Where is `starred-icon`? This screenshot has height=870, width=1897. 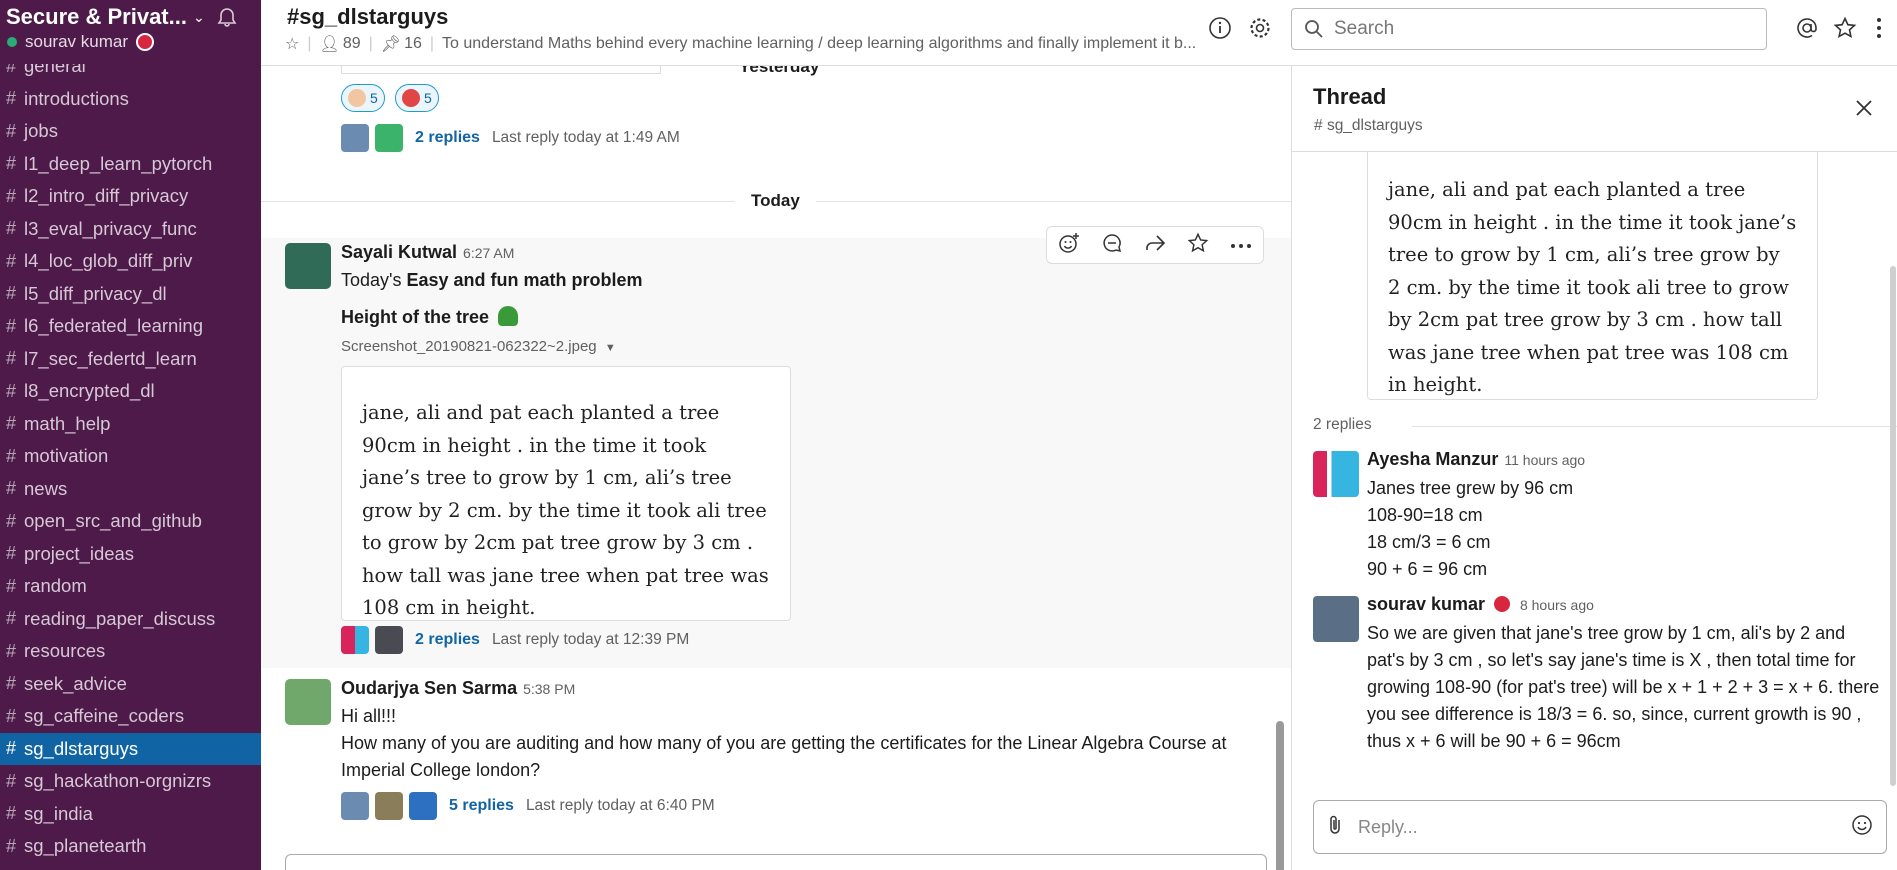
starred-icon is located at coordinates (1845, 28).